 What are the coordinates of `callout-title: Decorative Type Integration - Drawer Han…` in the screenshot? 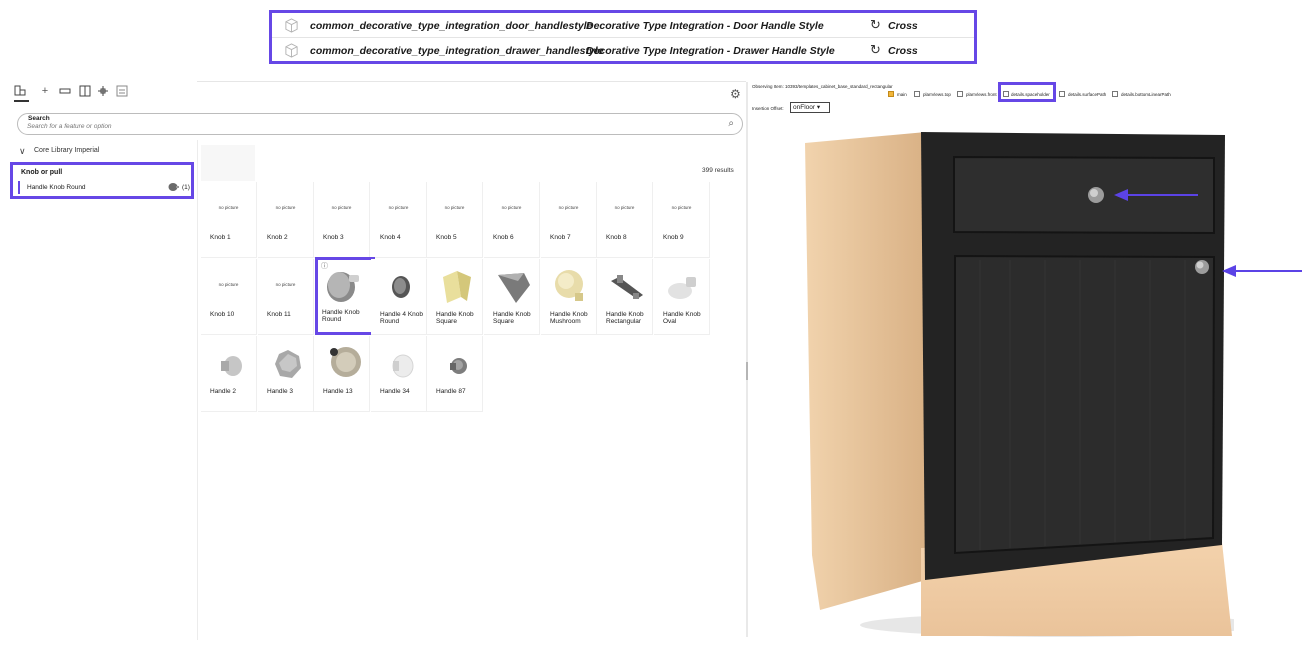 It's located at (710, 51).